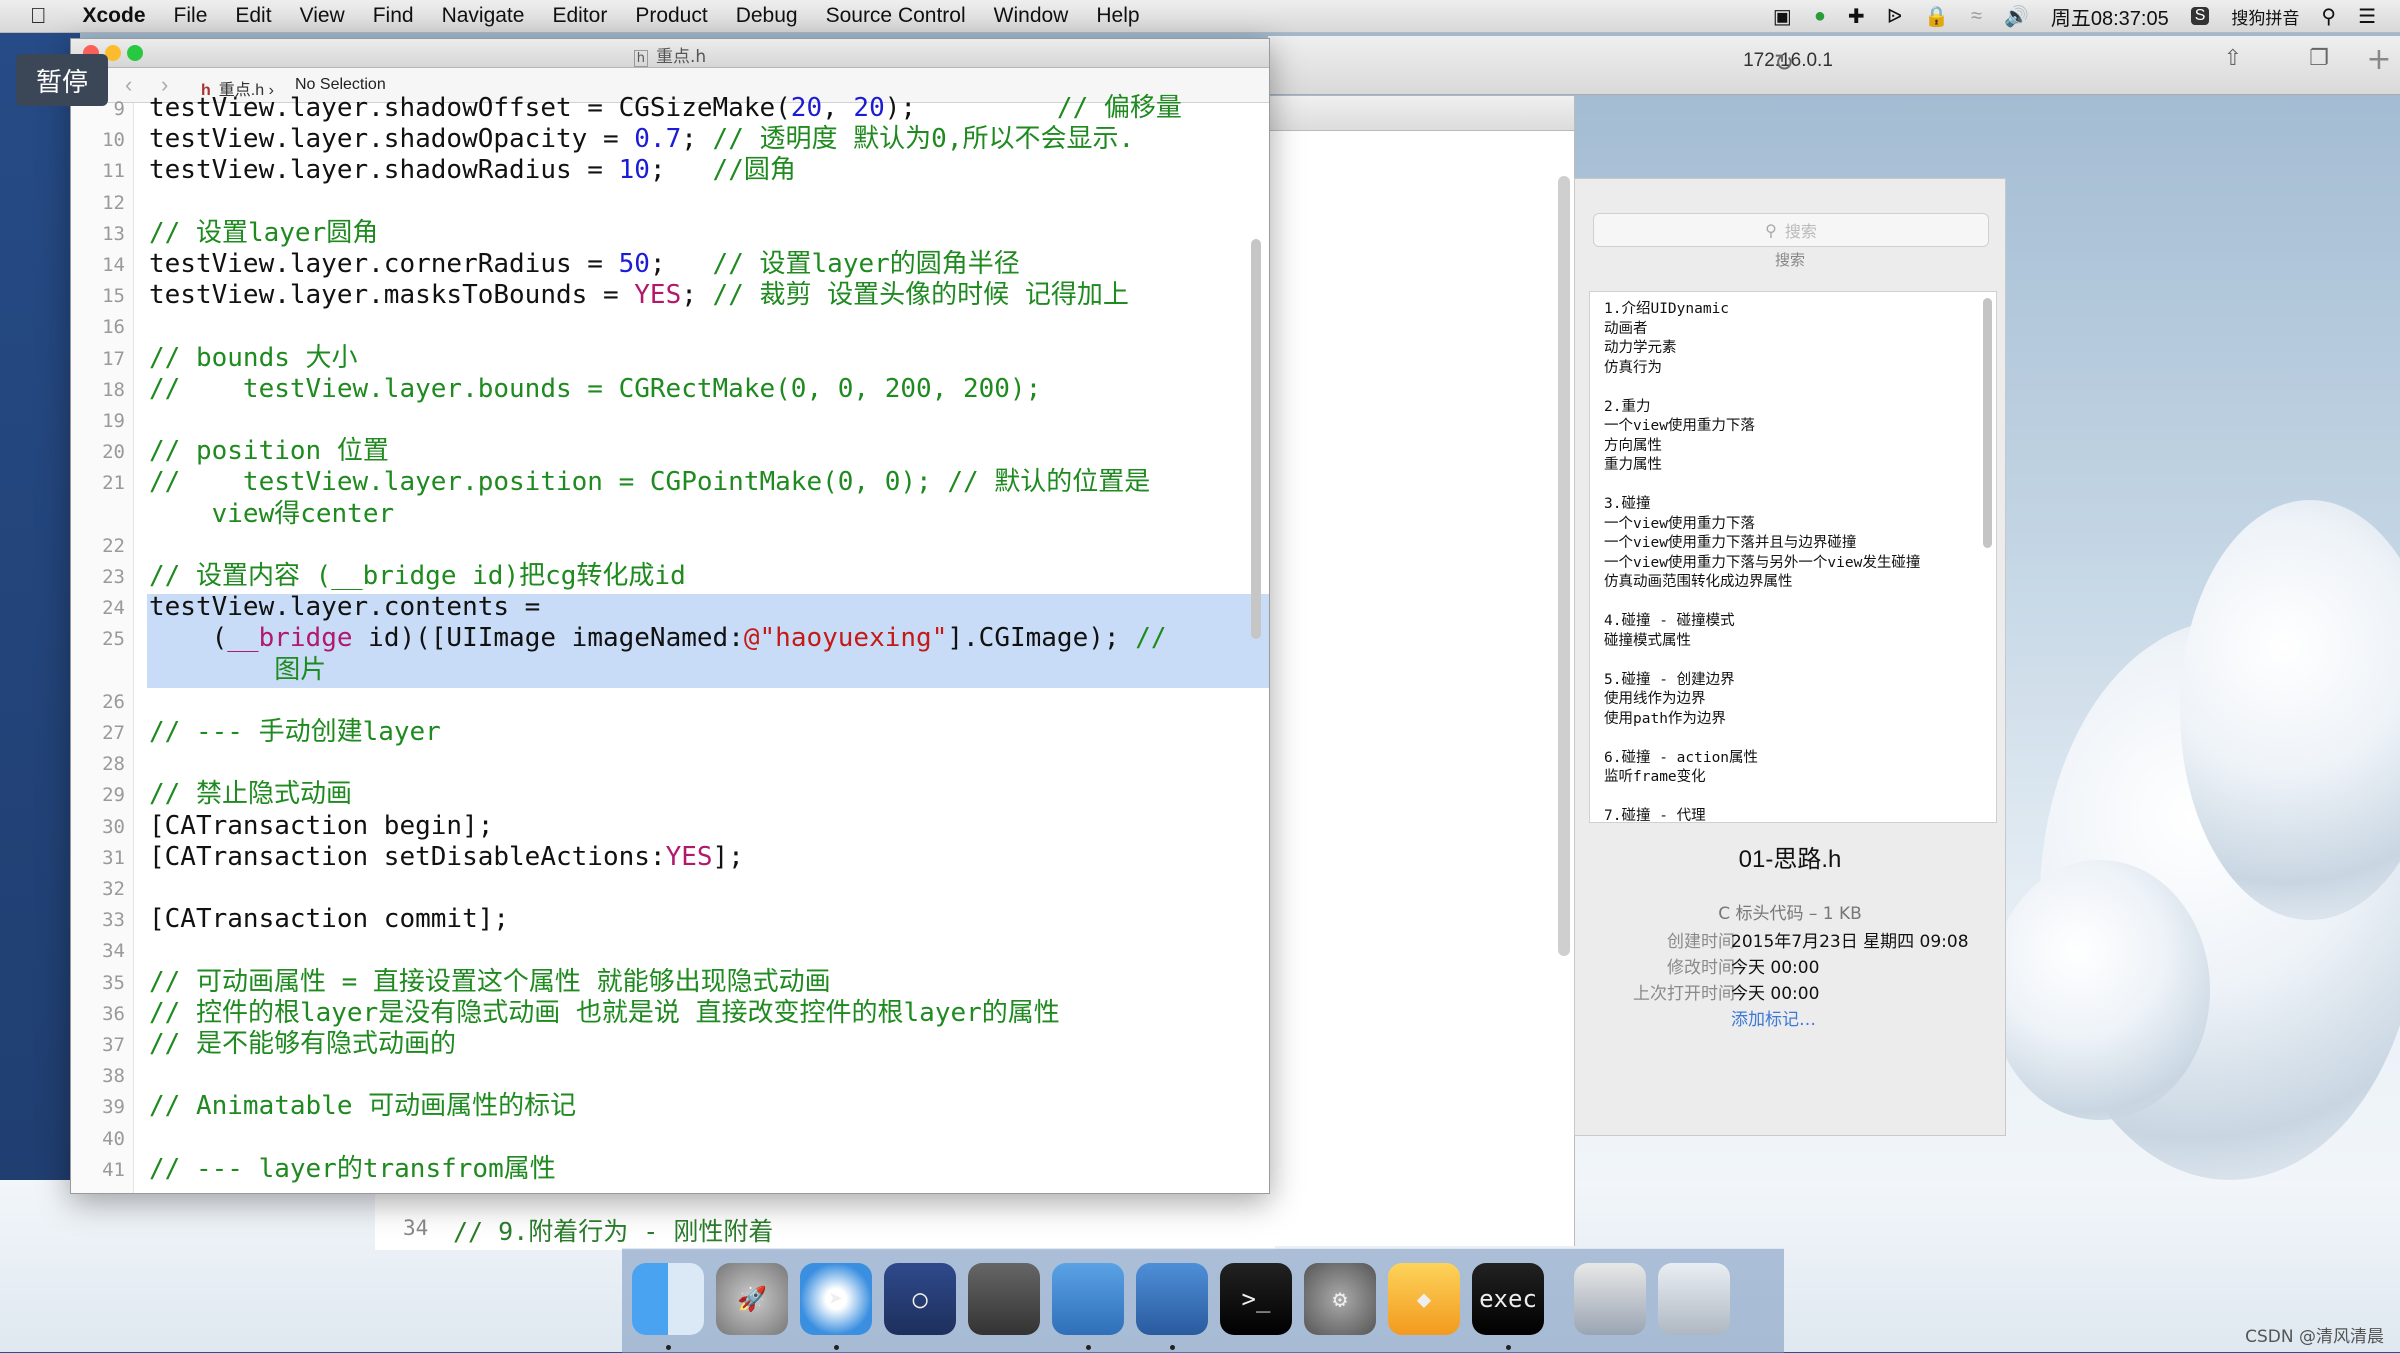 This screenshot has height=1353, width=2400. I want to click on menu-product: Product, so click(671, 16).